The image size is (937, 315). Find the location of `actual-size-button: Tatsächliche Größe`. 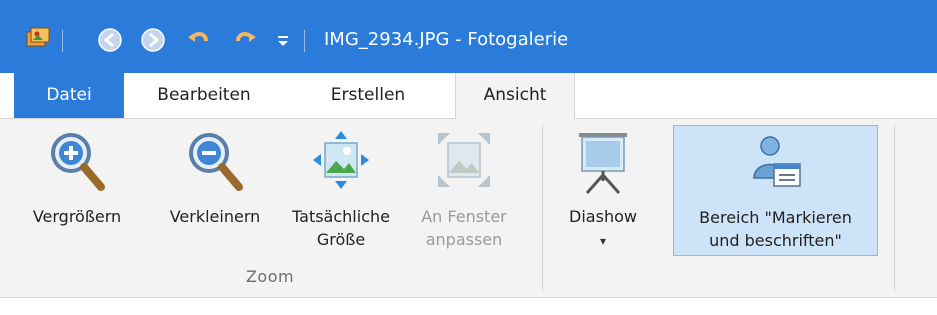

actual-size-button: Tatsächliche Größe is located at coordinates (341, 194).